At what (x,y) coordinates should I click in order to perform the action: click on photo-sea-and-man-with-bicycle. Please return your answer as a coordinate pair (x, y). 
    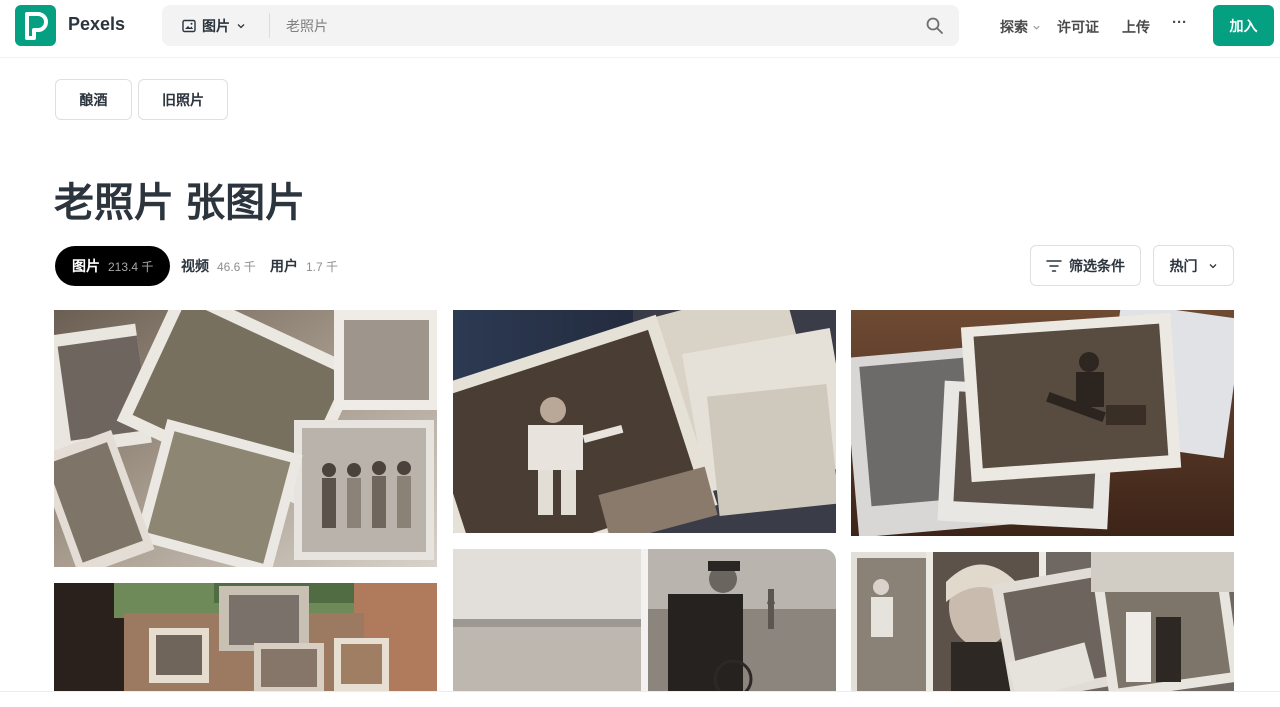
    Looking at the image, I should click on (644, 620).